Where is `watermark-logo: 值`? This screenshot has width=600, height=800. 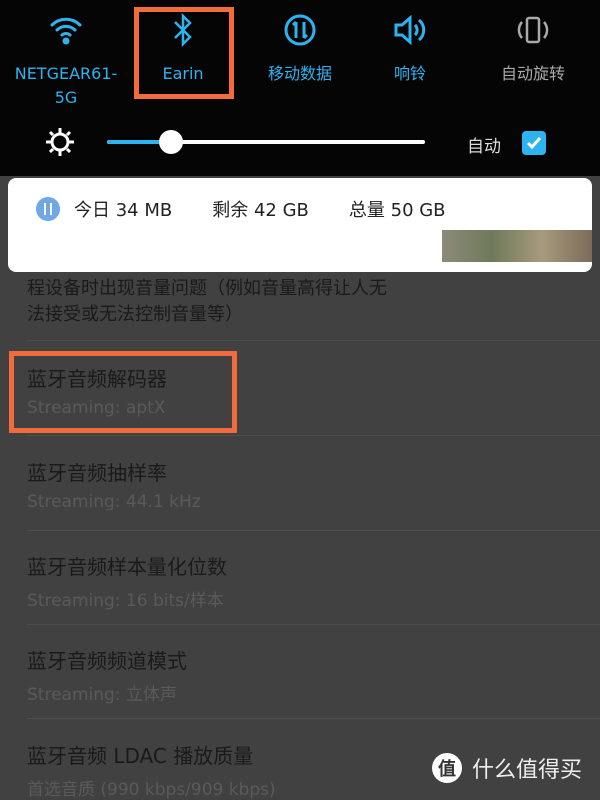
watermark-logo: 值 is located at coordinates (447, 768).